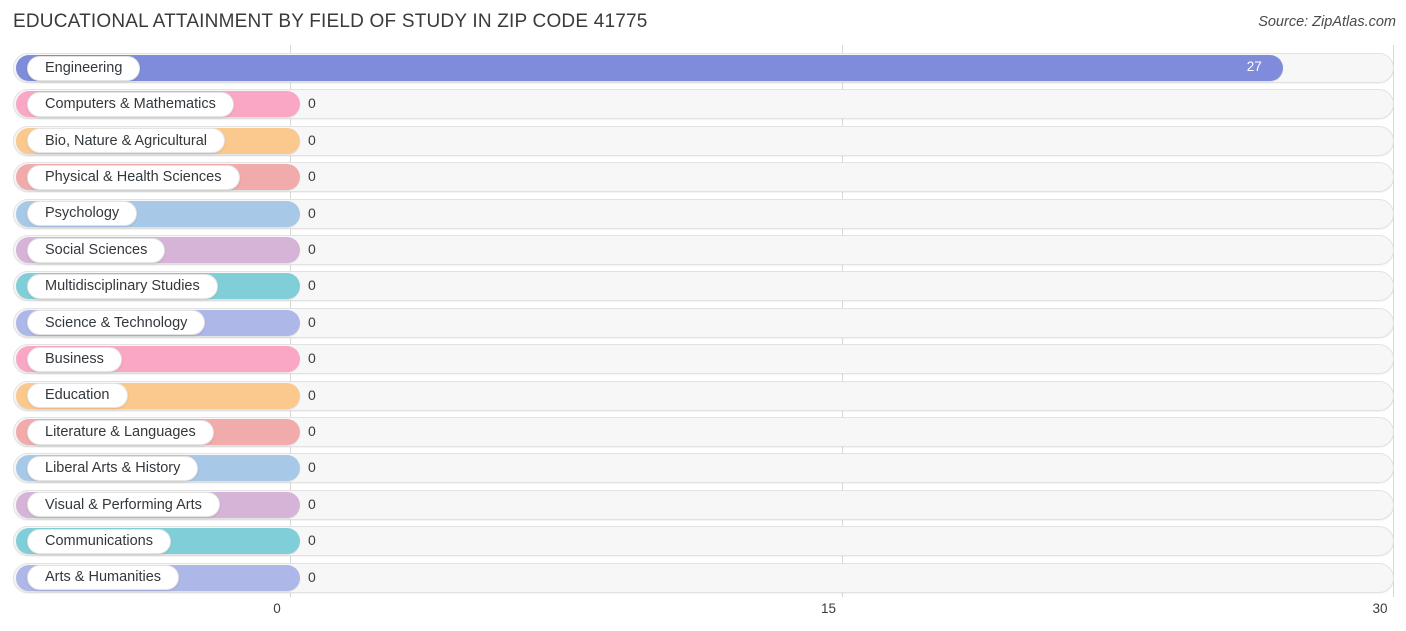 The width and height of the screenshot is (1406, 631). I want to click on category-label-text: Communications, so click(99, 540).